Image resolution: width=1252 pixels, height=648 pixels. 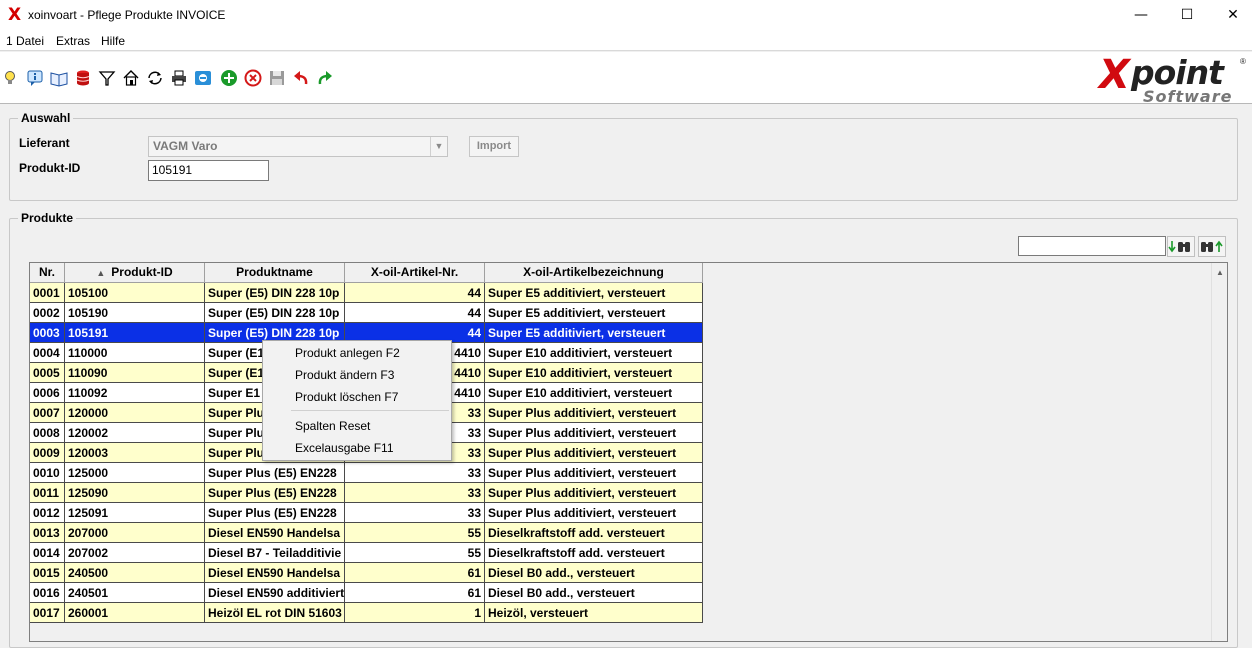 What do you see at coordinates (155, 78) in the screenshot?
I see `refresh-icon` at bounding box center [155, 78].